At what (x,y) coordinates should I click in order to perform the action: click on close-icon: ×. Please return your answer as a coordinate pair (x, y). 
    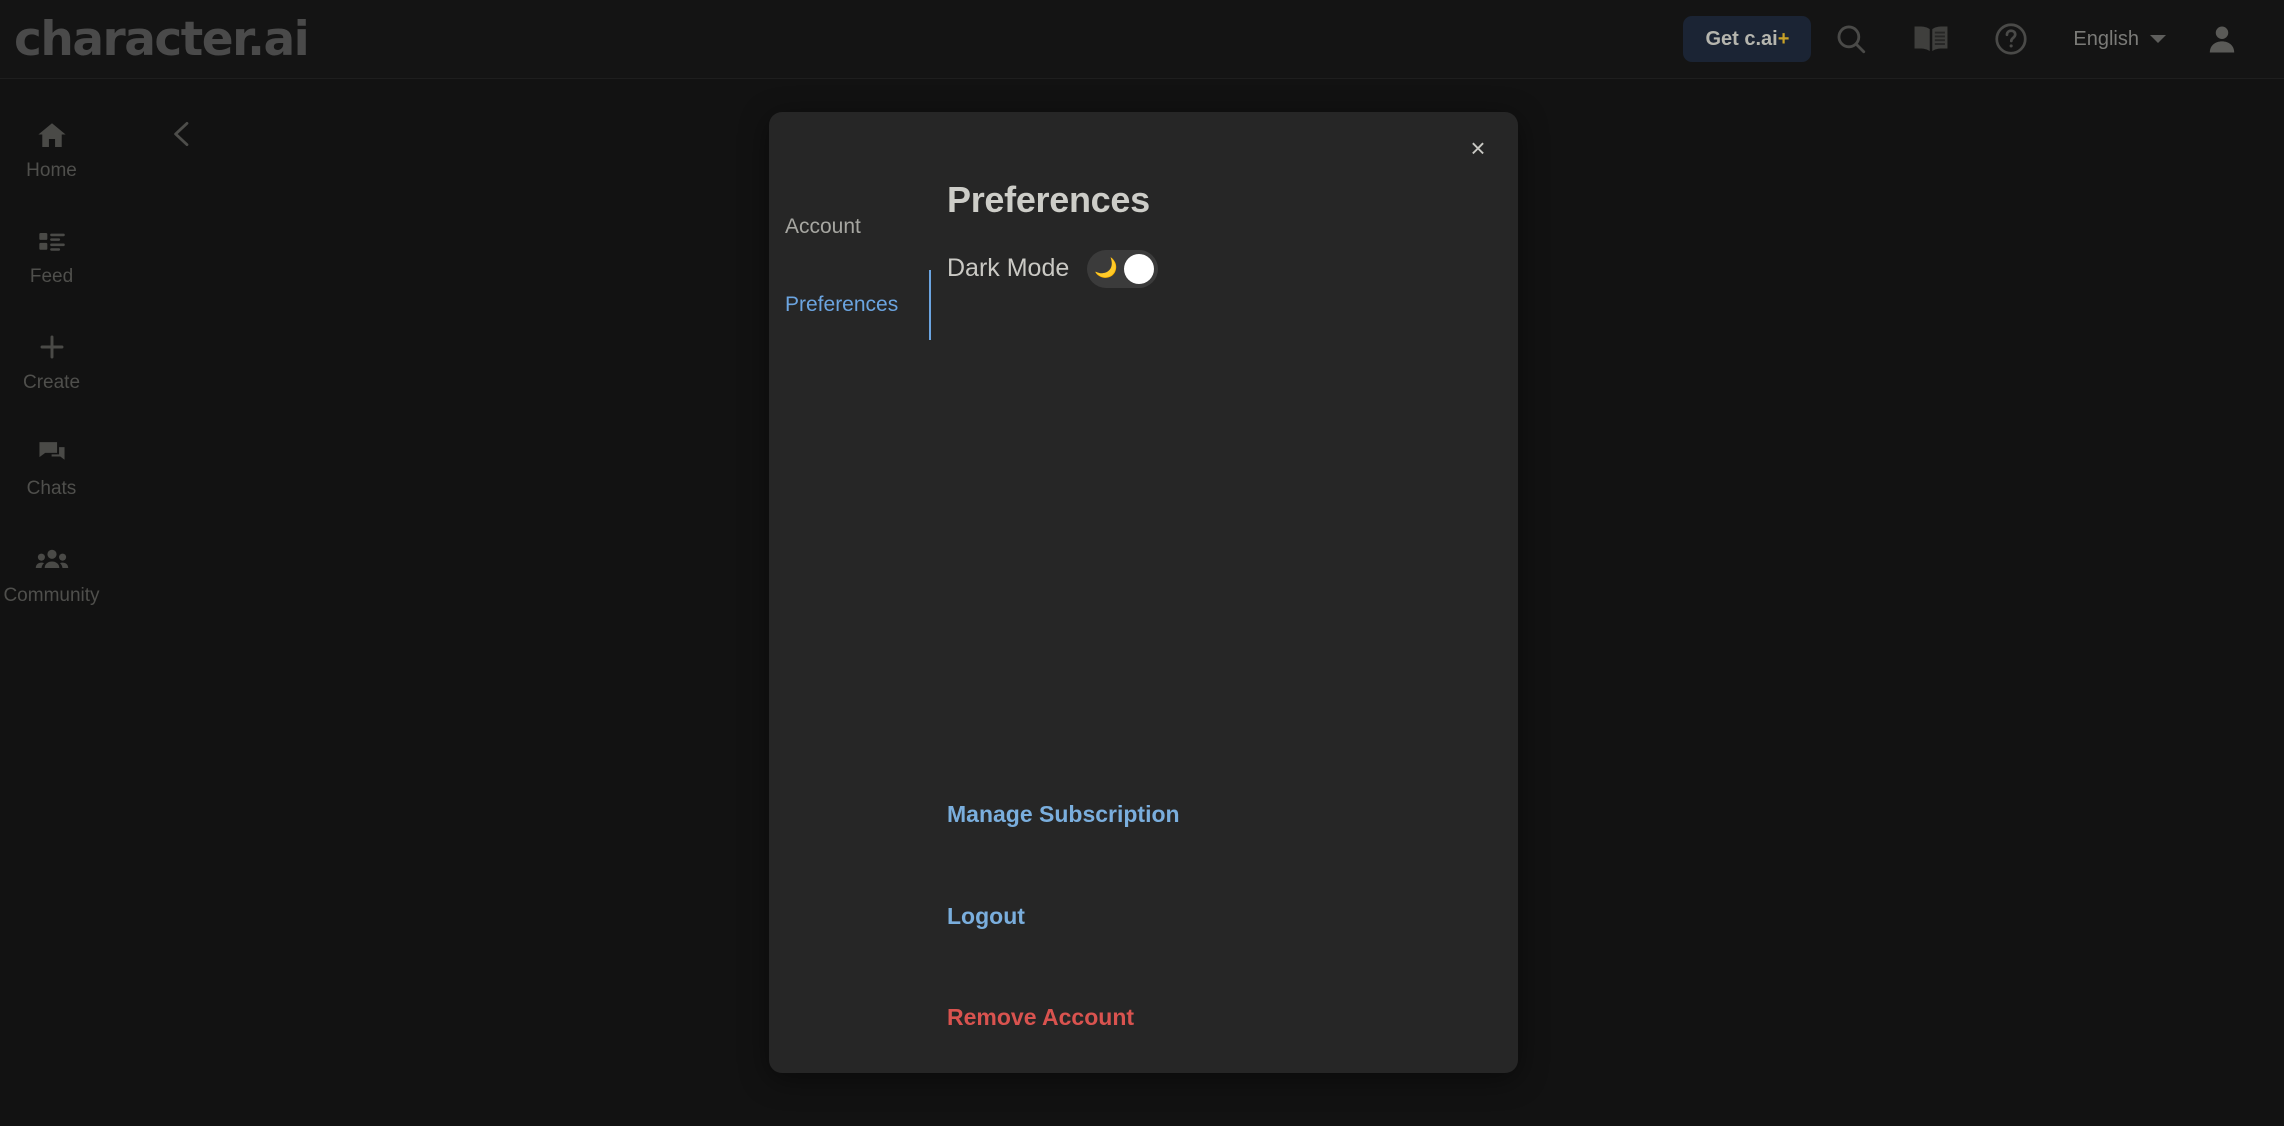
    Looking at the image, I should click on (1478, 148).